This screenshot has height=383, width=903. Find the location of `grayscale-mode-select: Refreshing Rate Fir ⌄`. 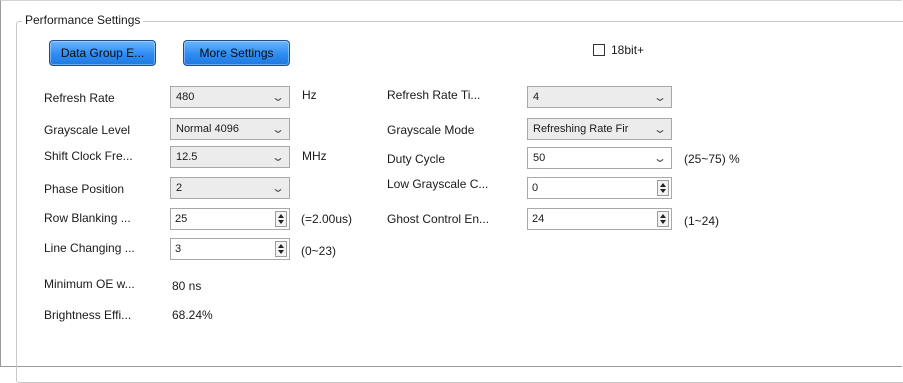

grayscale-mode-select: Refreshing Rate Fir ⌄ is located at coordinates (599, 129).